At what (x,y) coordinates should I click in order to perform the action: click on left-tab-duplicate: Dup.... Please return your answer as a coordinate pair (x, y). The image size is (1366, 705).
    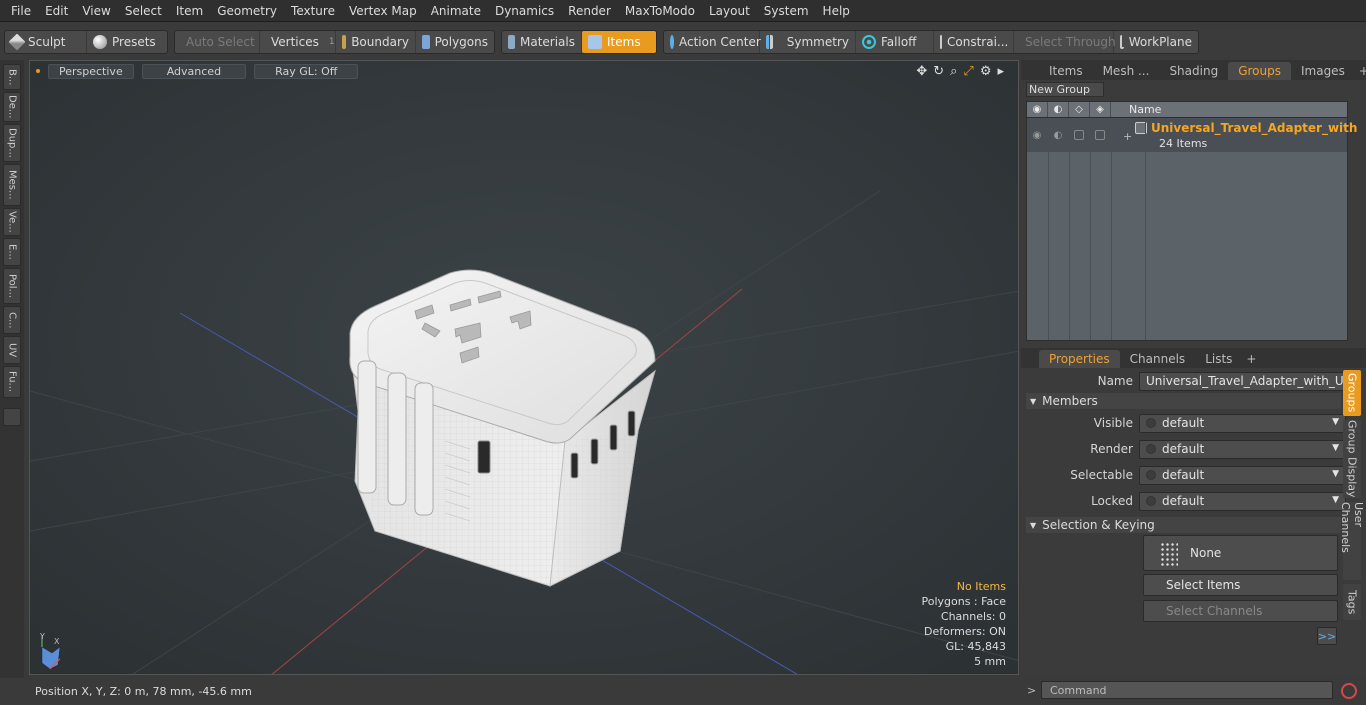
    Looking at the image, I should click on (12, 143).